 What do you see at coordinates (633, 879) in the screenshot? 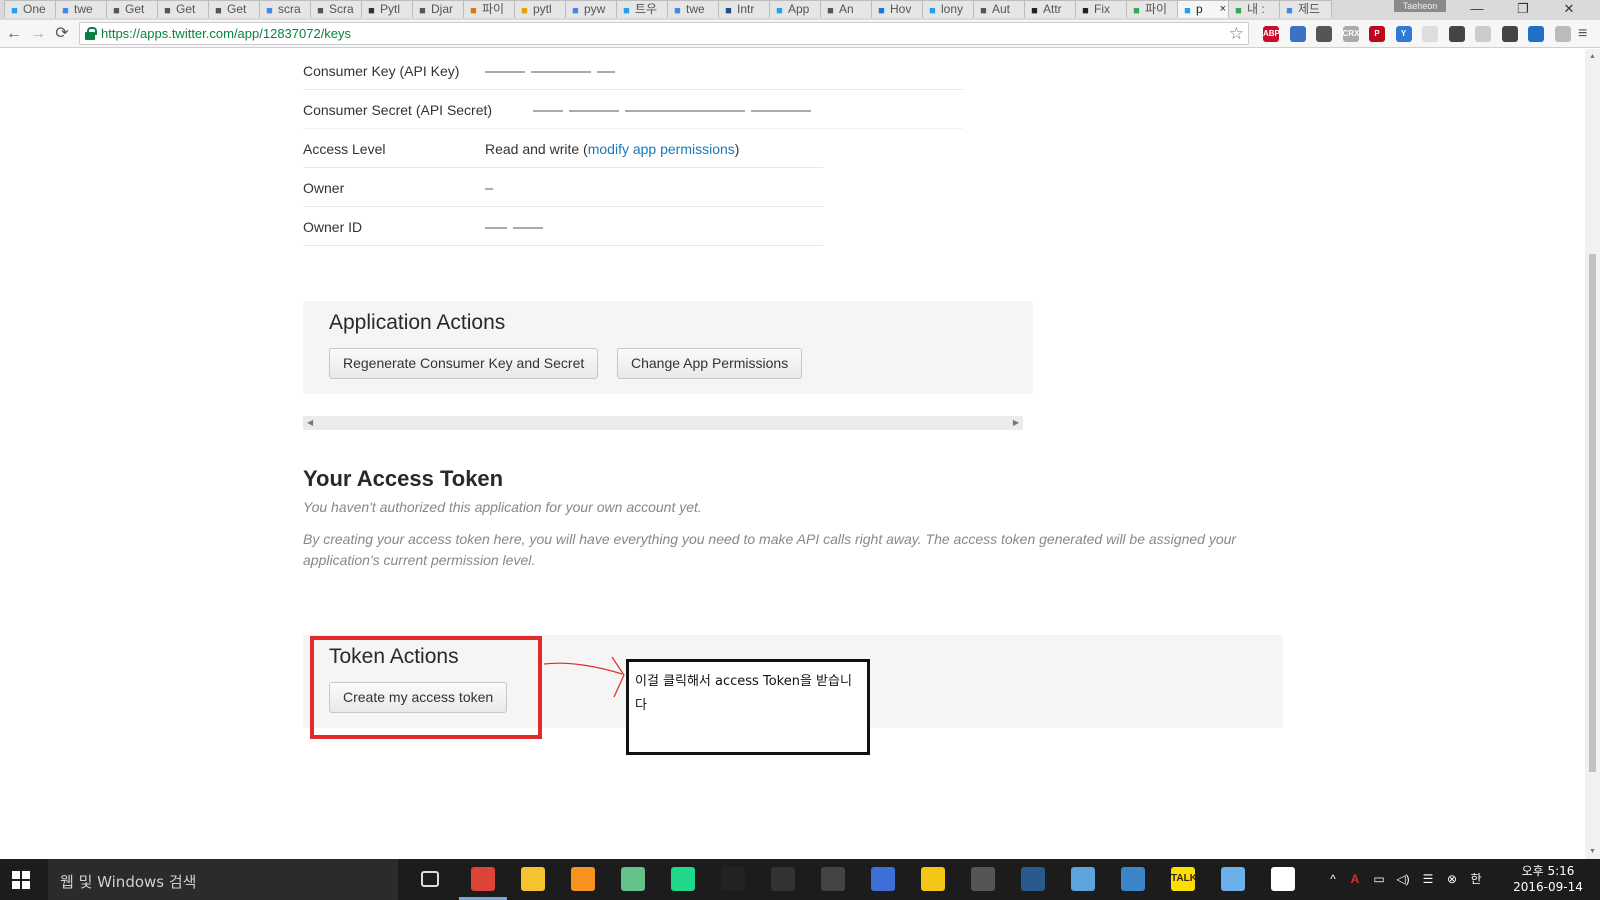
I see `atom-icon` at bounding box center [633, 879].